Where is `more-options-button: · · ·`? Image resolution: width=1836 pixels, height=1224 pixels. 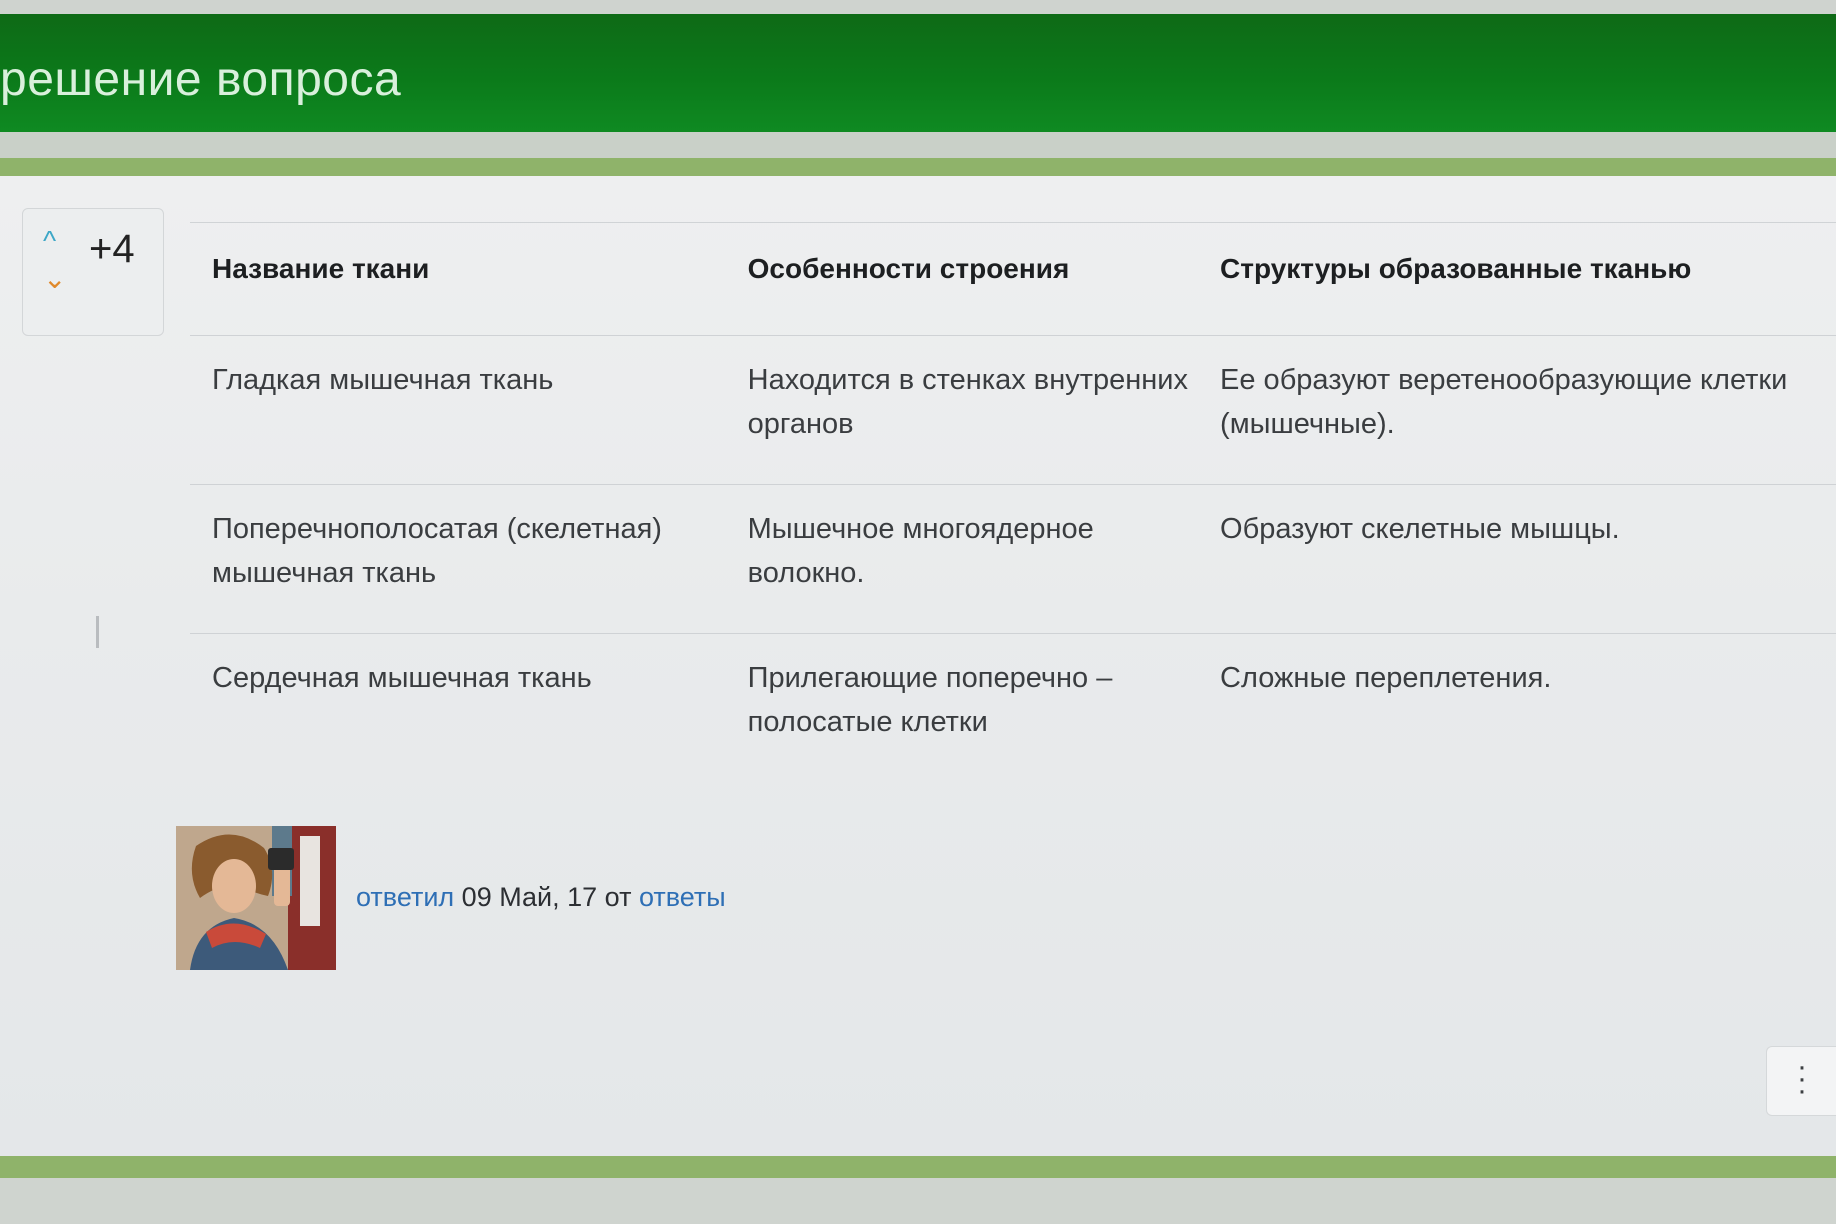 more-options-button: · · · is located at coordinates (1801, 1081).